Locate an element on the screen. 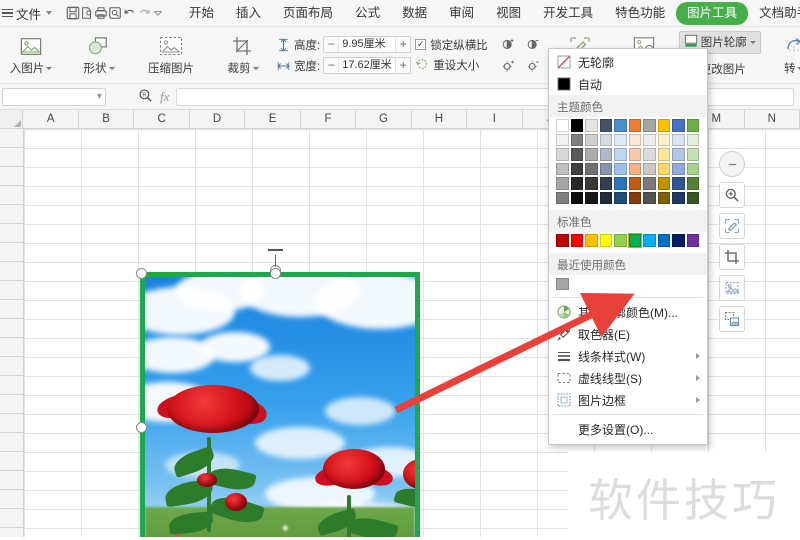 Image resolution: width=800 pixels, height=540 pixels. contrast-increase-icon is located at coordinates (508, 66).